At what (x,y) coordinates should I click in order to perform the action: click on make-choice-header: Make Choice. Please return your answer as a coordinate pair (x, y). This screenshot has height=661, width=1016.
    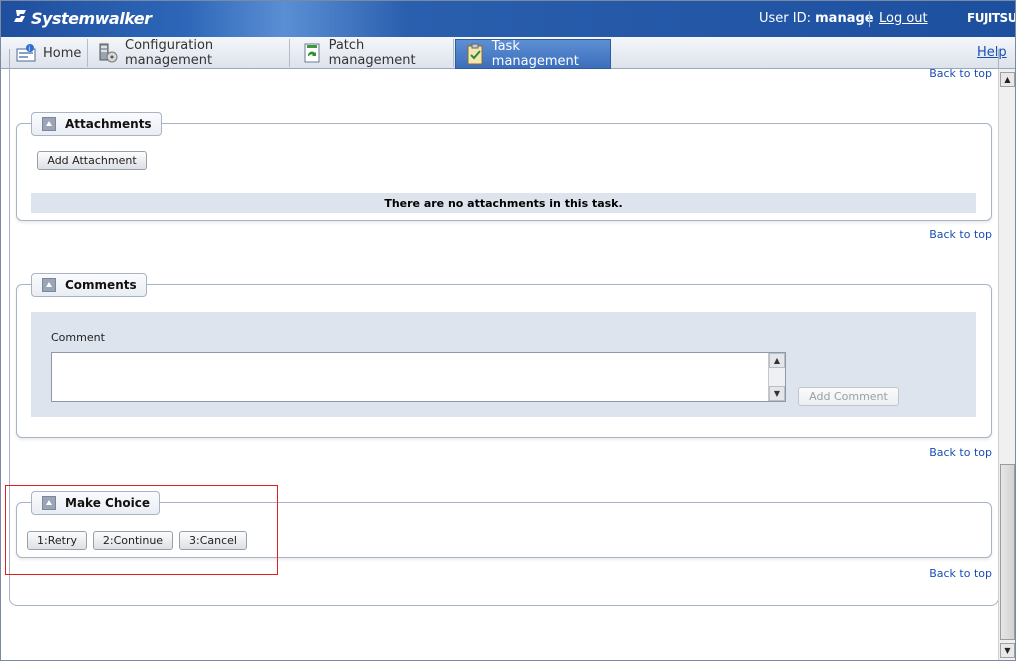
    Looking at the image, I should click on (95, 503).